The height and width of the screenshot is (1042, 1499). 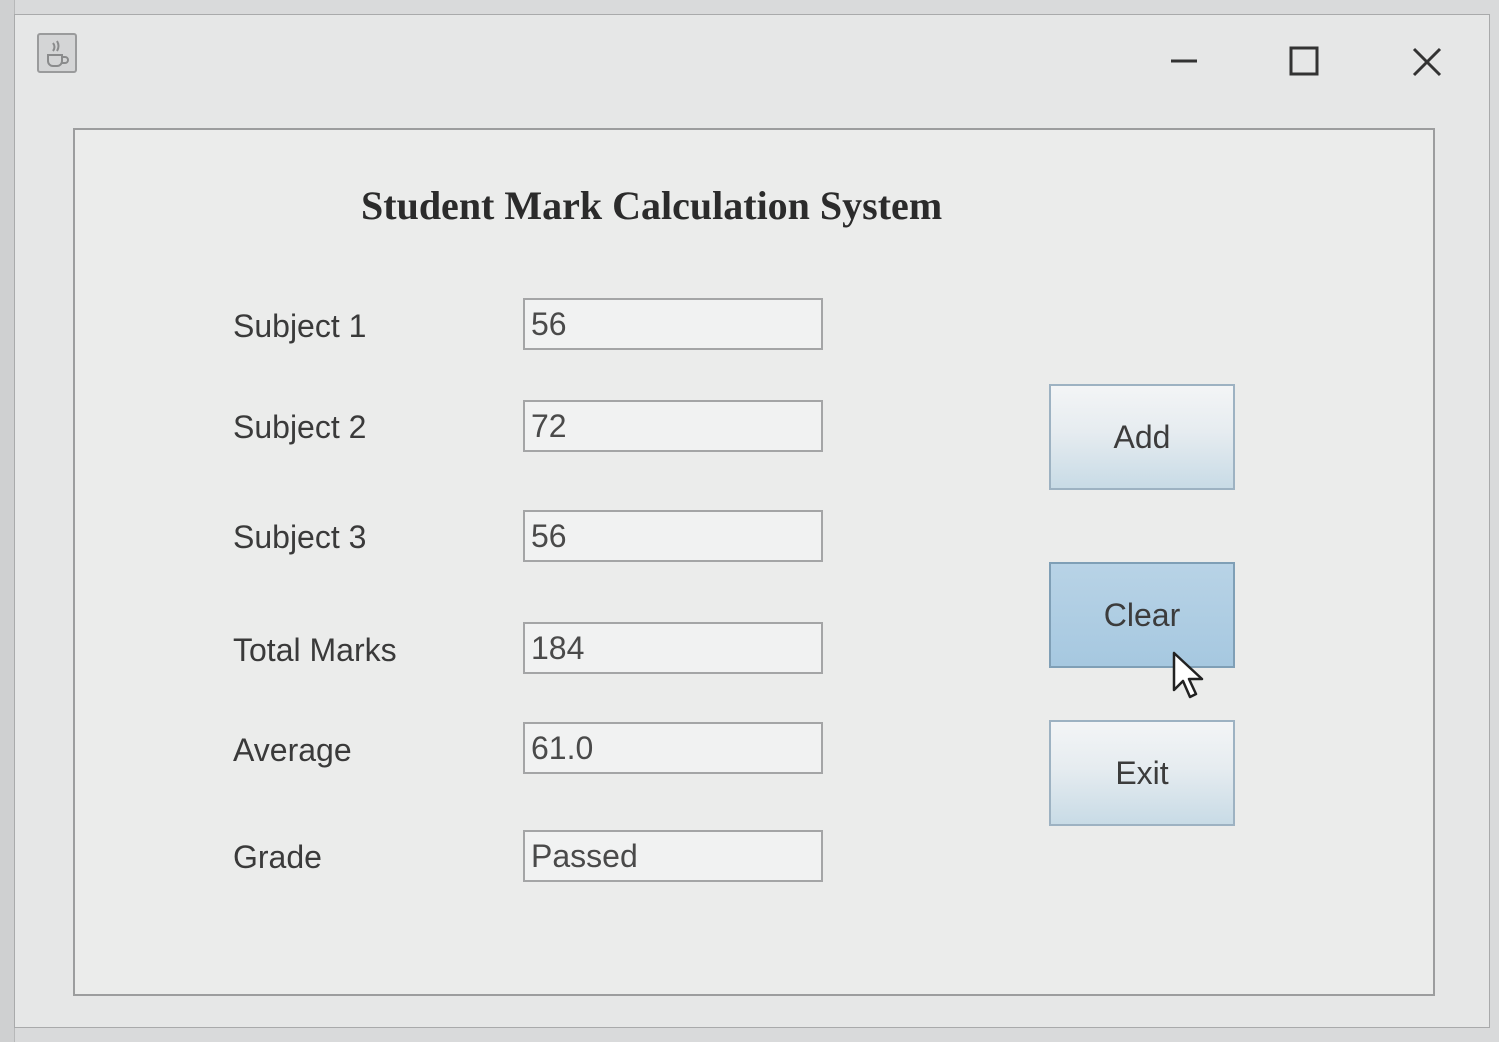 I want to click on background-window-edge, so click(x=7, y=521).